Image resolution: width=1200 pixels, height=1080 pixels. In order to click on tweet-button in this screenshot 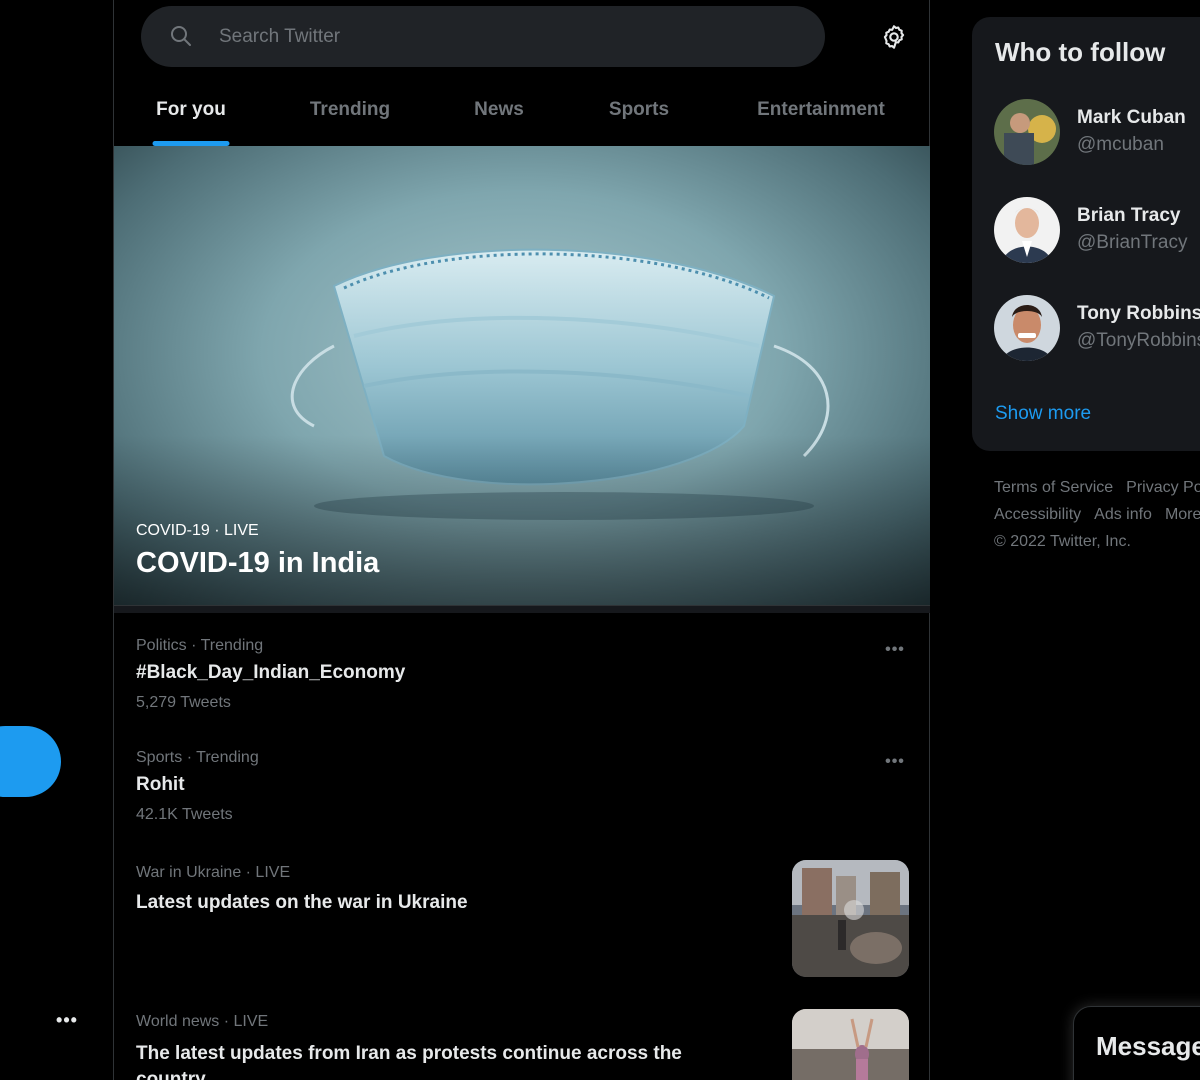, I will do `click(30, 761)`.